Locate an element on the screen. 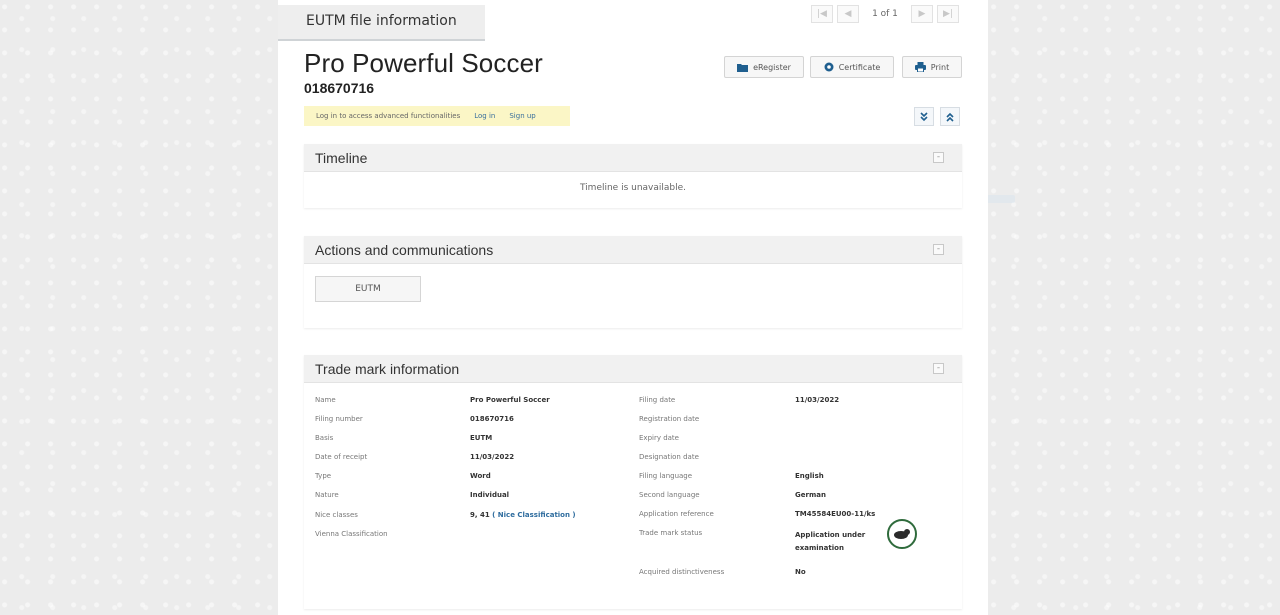  filing-date-label: Filing date is located at coordinates (657, 400).